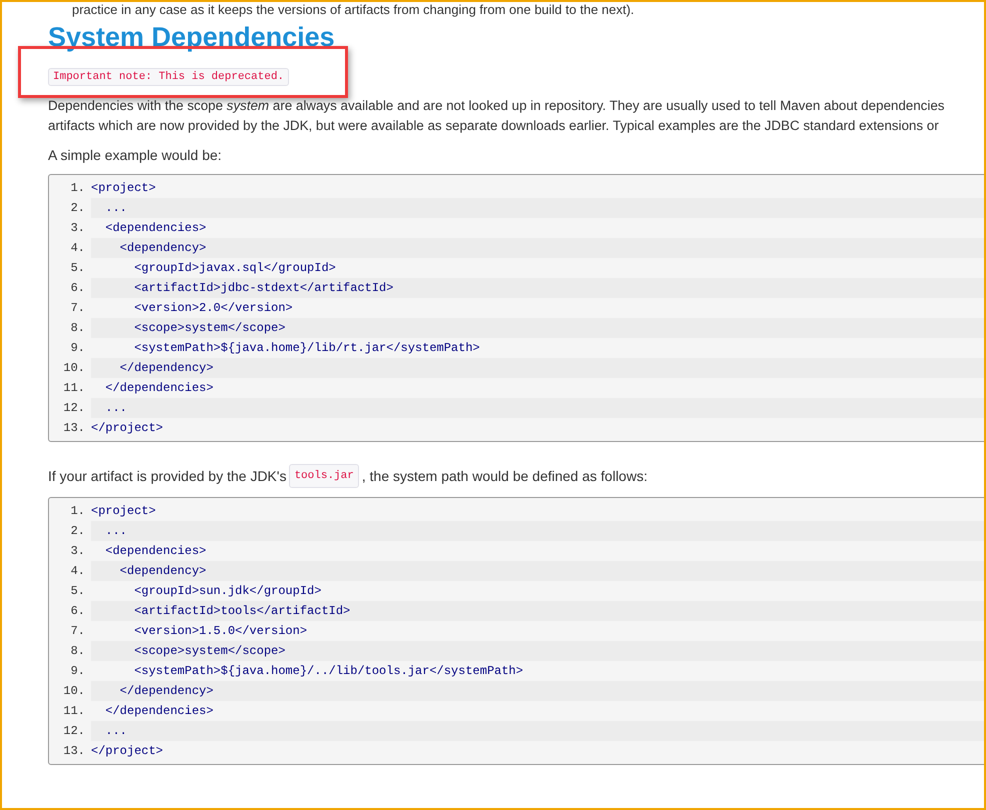 The image size is (986, 810). What do you see at coordinates (235, 268) in the screenshot?
I see `code-line: <groupId>javax.sql</groupId>` at bounding box center [235, 268].